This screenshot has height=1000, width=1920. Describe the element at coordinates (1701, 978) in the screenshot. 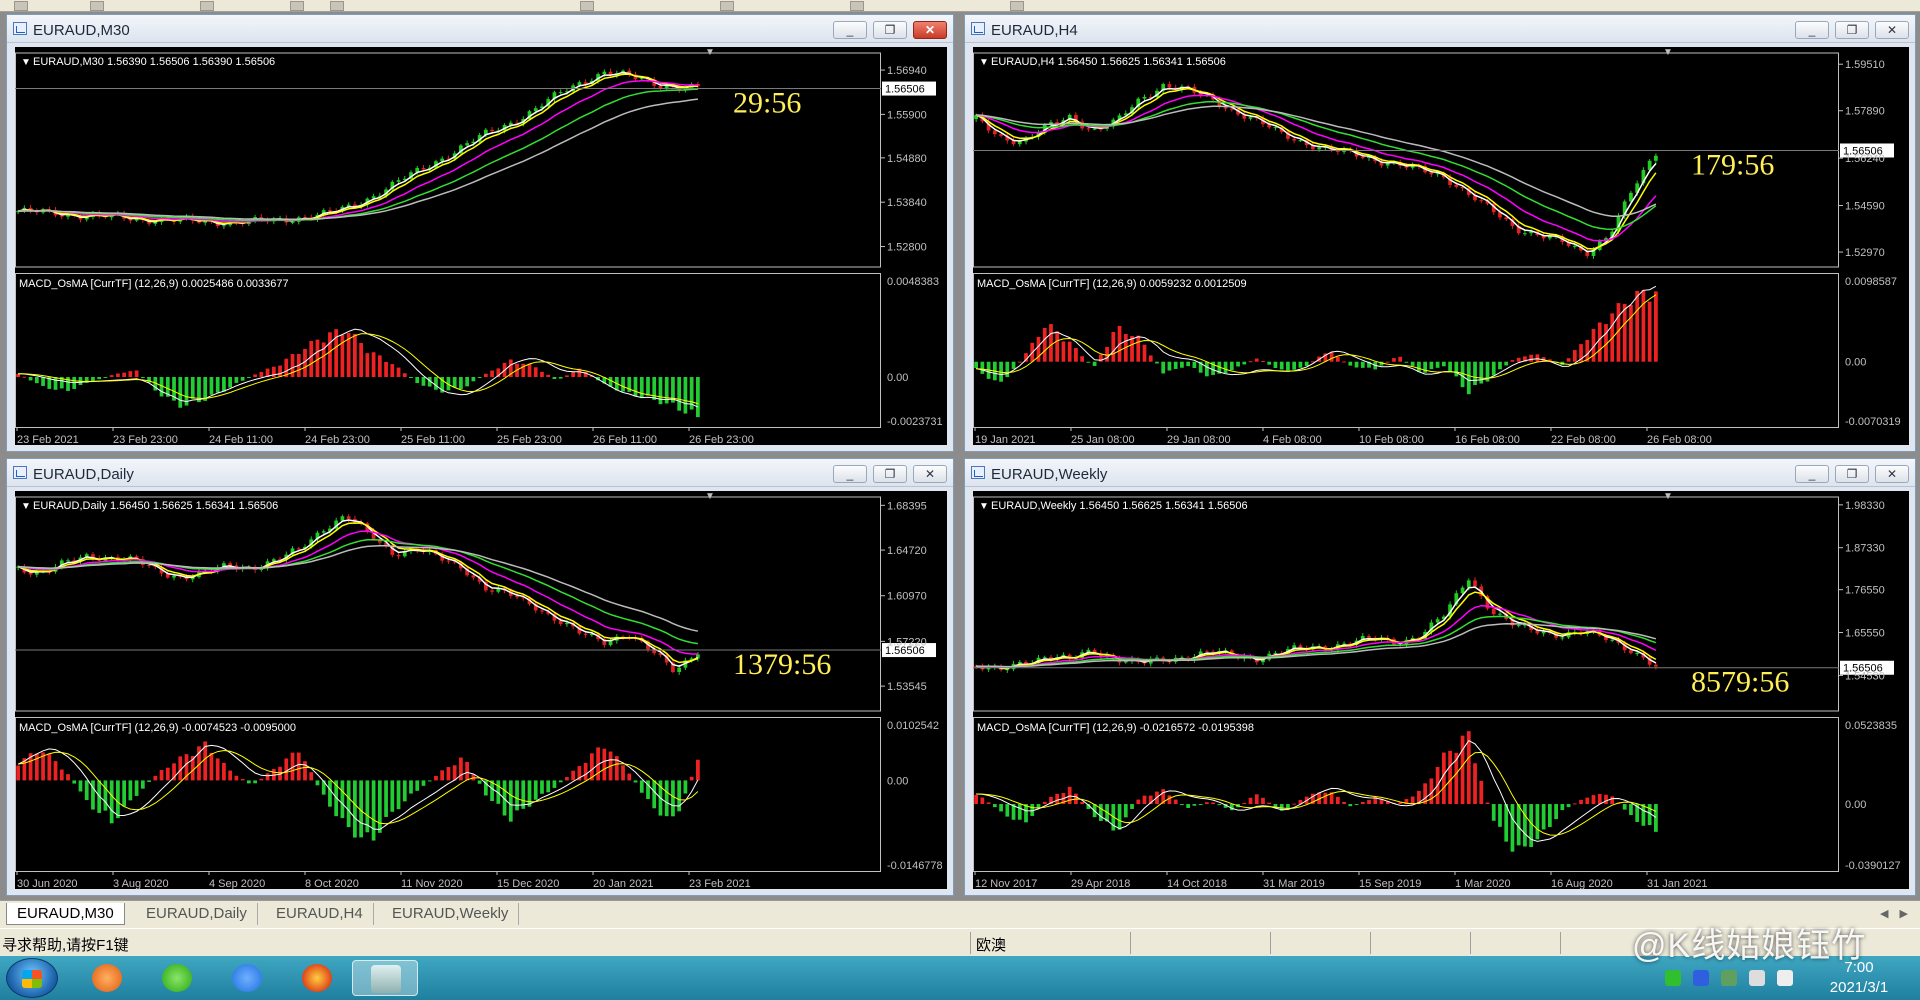

I see `shield-icon` at that location.